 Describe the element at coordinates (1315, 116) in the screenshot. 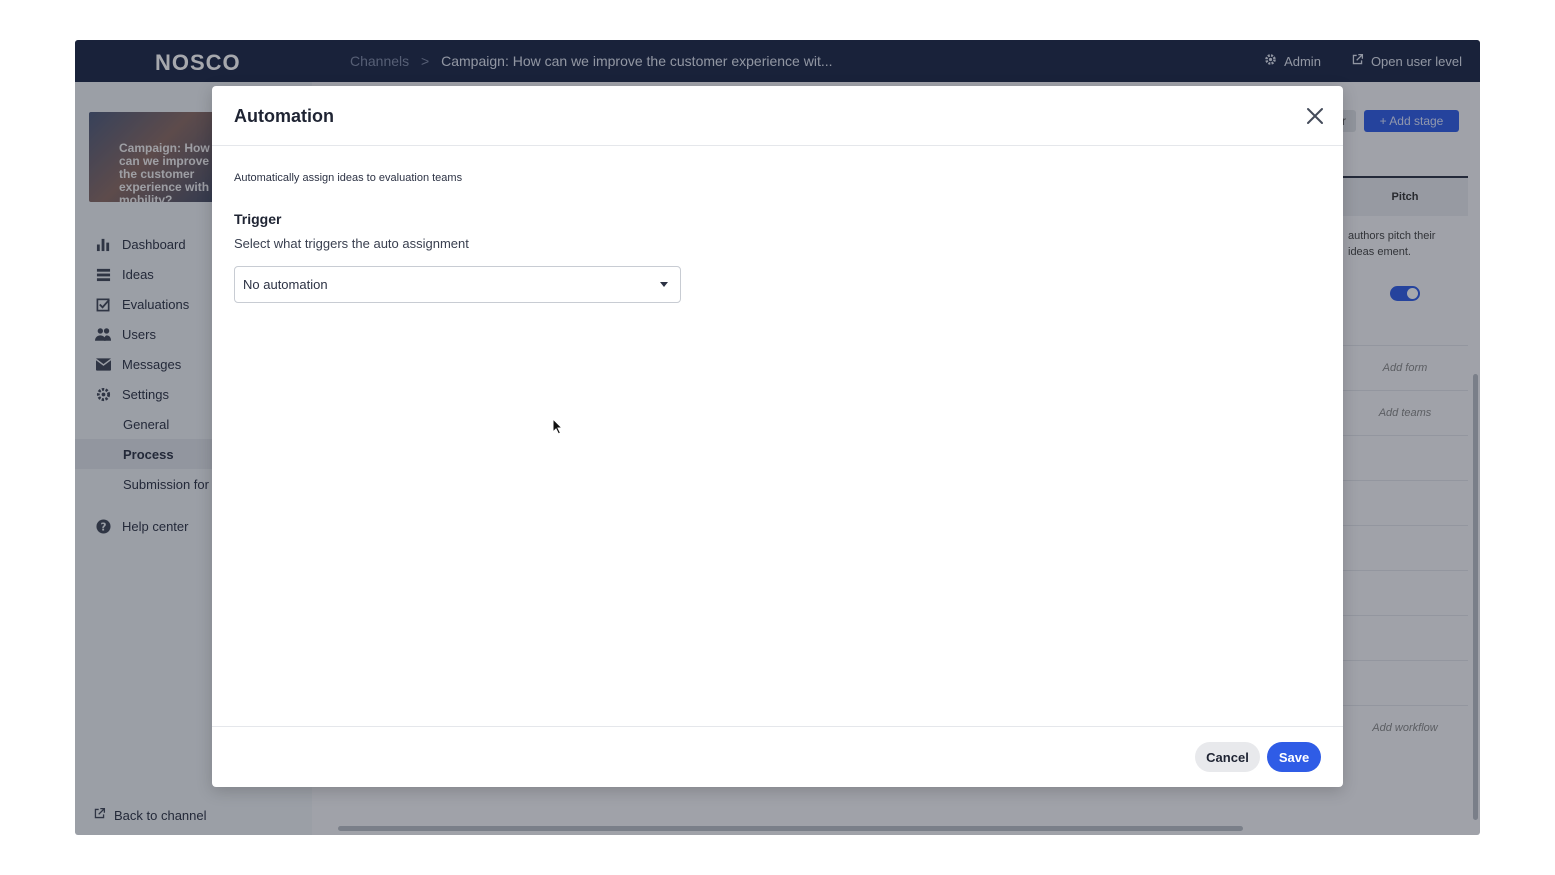

I see `close-icon` at that location.